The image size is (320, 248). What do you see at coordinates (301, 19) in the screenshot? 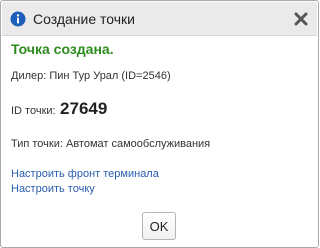
I see `close-icon` at bounding box center [301, 19].